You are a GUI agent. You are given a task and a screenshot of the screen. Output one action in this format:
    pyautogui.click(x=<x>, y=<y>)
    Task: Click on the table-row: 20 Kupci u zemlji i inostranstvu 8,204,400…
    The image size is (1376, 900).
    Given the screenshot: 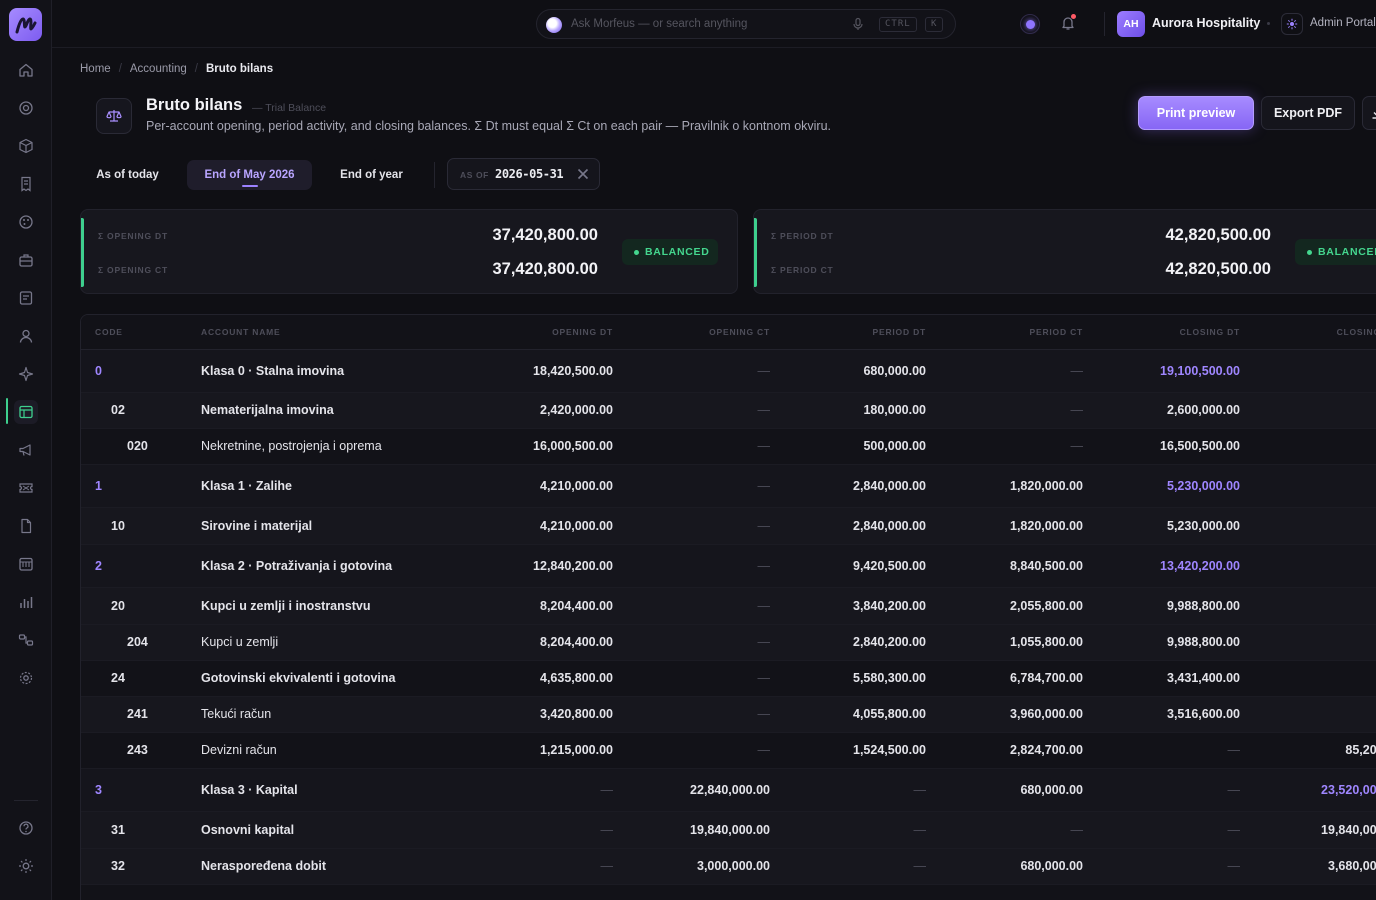 What is the action you would take?
    pyautogui.click(x=728, y=606)
    